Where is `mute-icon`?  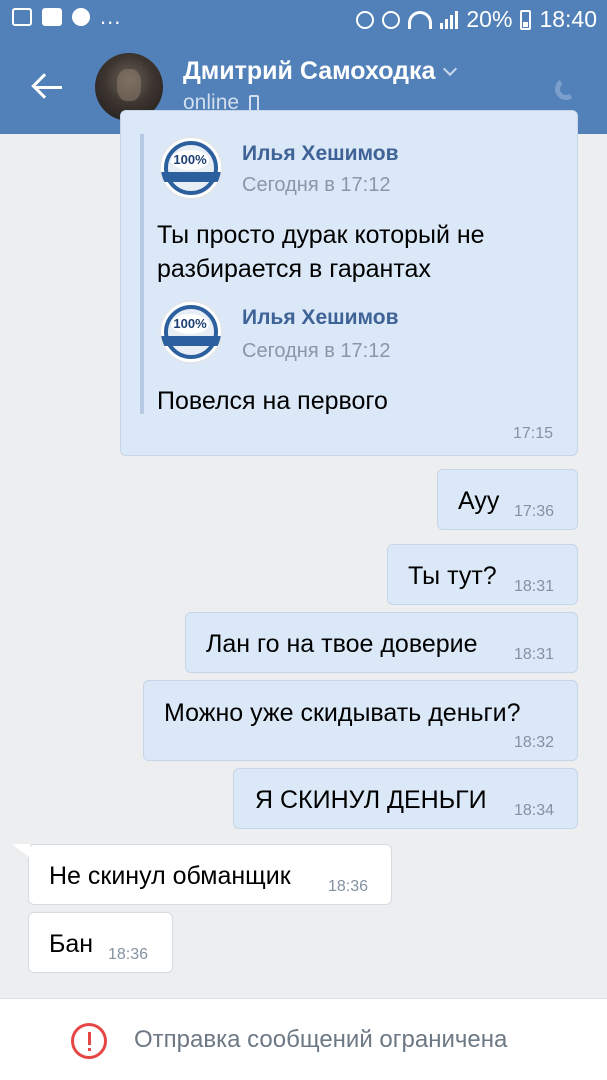 mute-icon is located at coordinates (365, 19).